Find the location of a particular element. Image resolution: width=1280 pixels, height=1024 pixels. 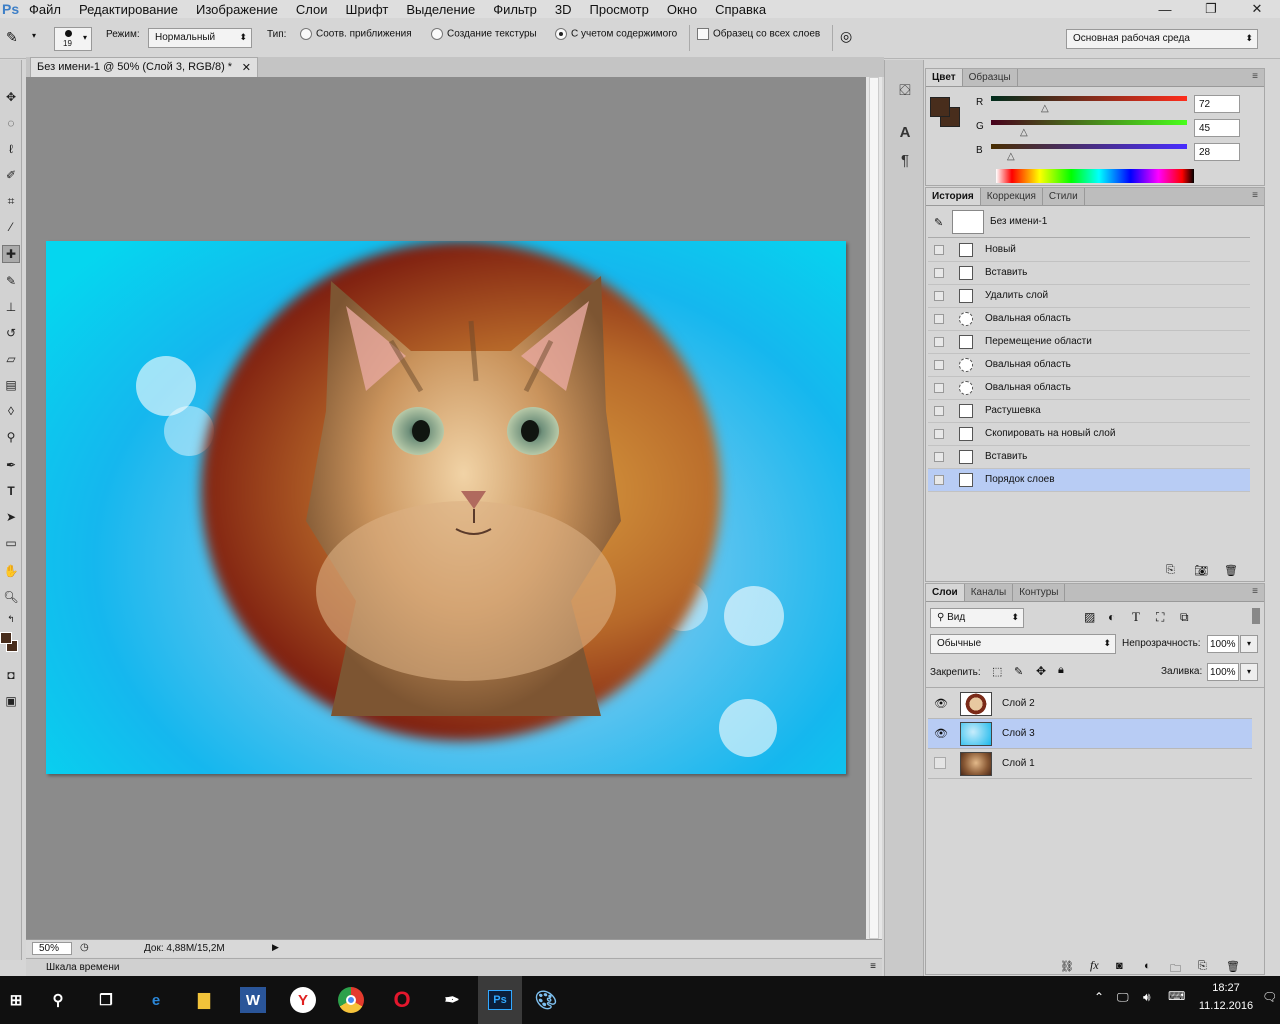

pressure-icon: ◎ is located at coordinates (846, 36).